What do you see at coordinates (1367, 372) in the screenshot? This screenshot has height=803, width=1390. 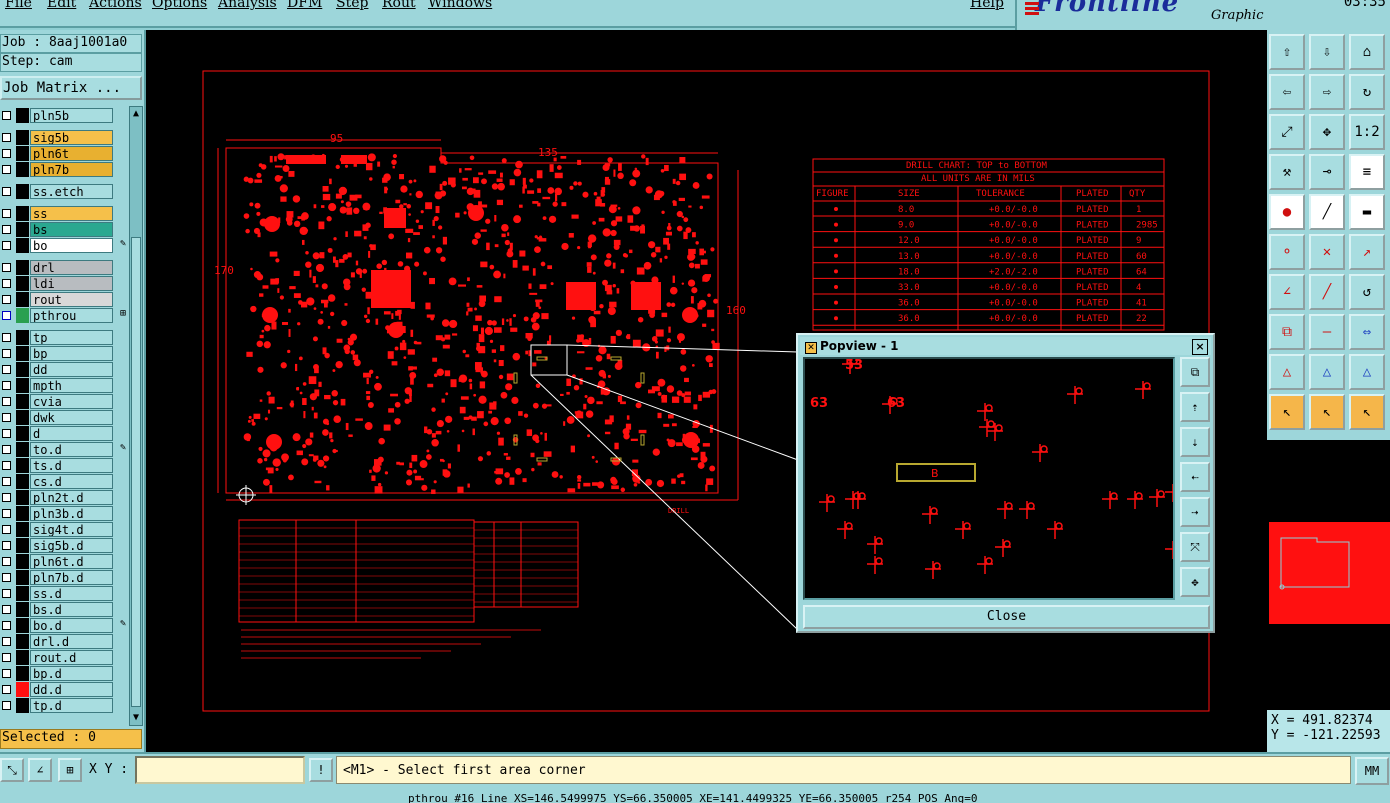 I see `triangle-c-icon: △` at bounding box center [1367, 372].